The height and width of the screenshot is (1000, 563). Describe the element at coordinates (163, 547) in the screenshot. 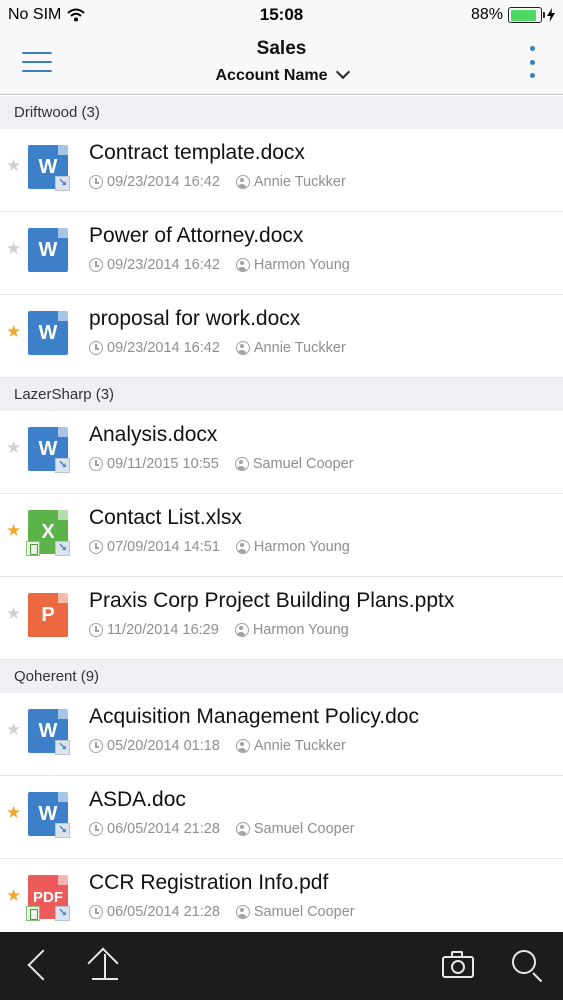

I see `file-date: 07/09/2014 14:51` at that location.